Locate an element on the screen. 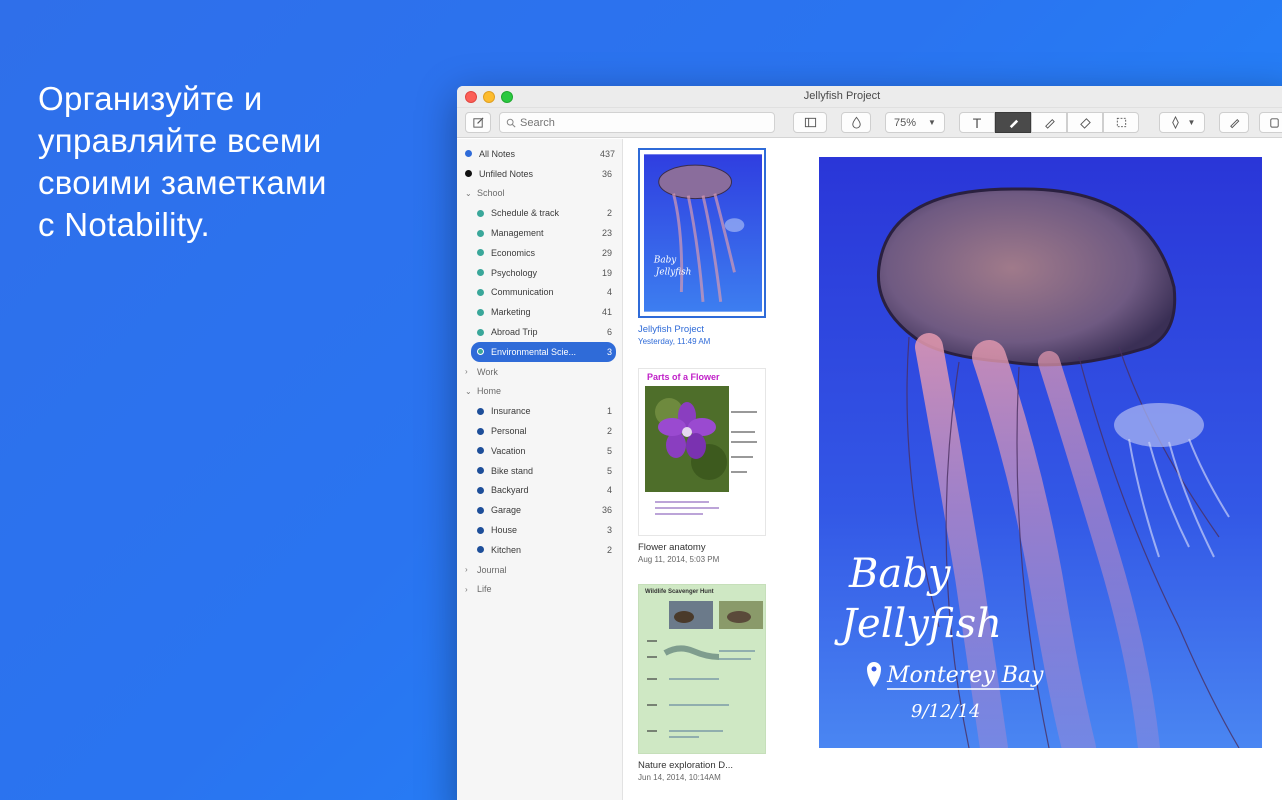 This screenshot has height=800, width=1282. sidebar-item-label: All Notes is located at coordinates (497, 153).